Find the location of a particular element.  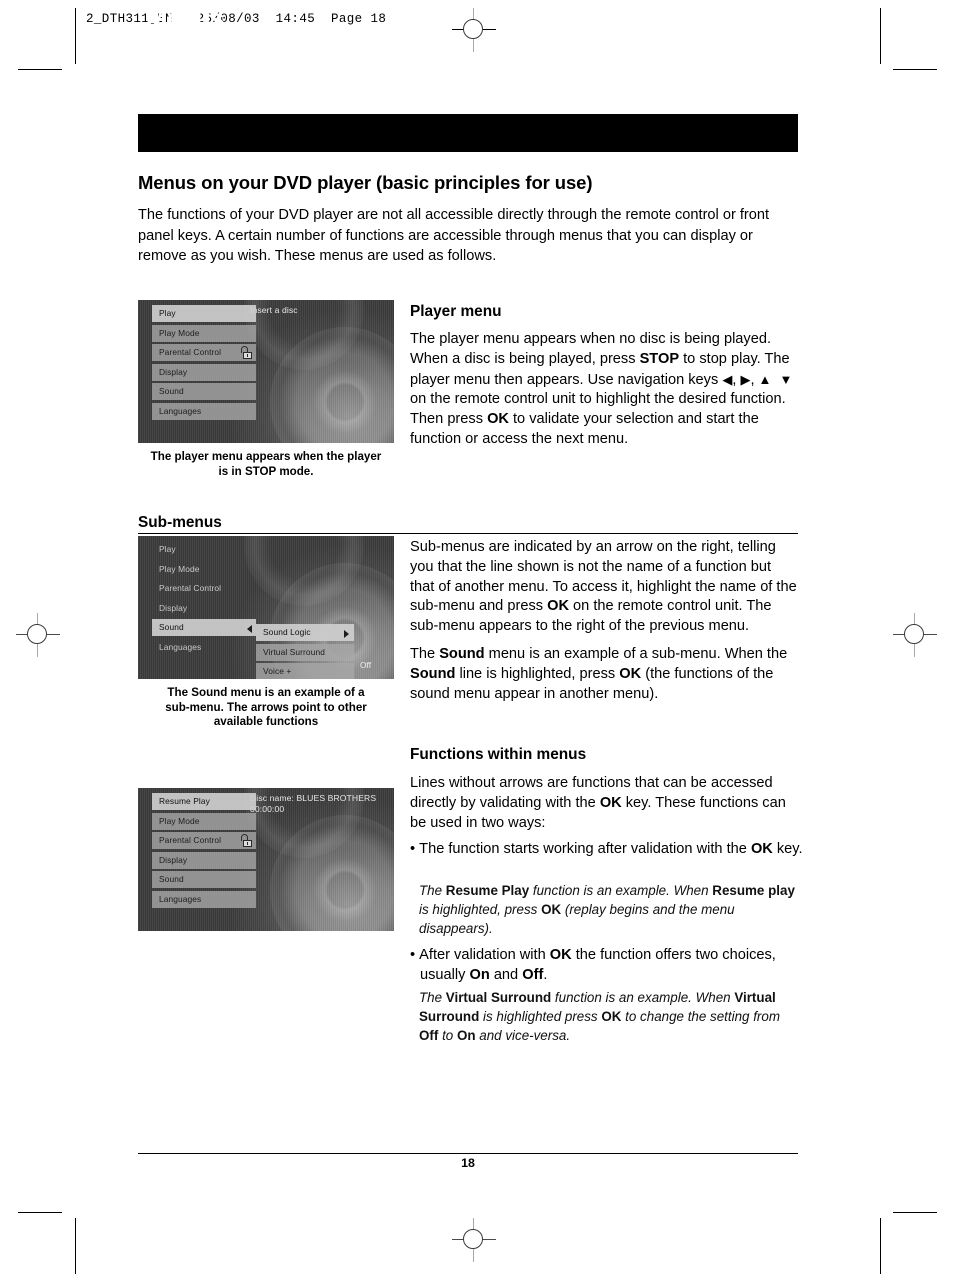

crop-mark-bottom-left-horizontal is located at coordinates (40, 1212).